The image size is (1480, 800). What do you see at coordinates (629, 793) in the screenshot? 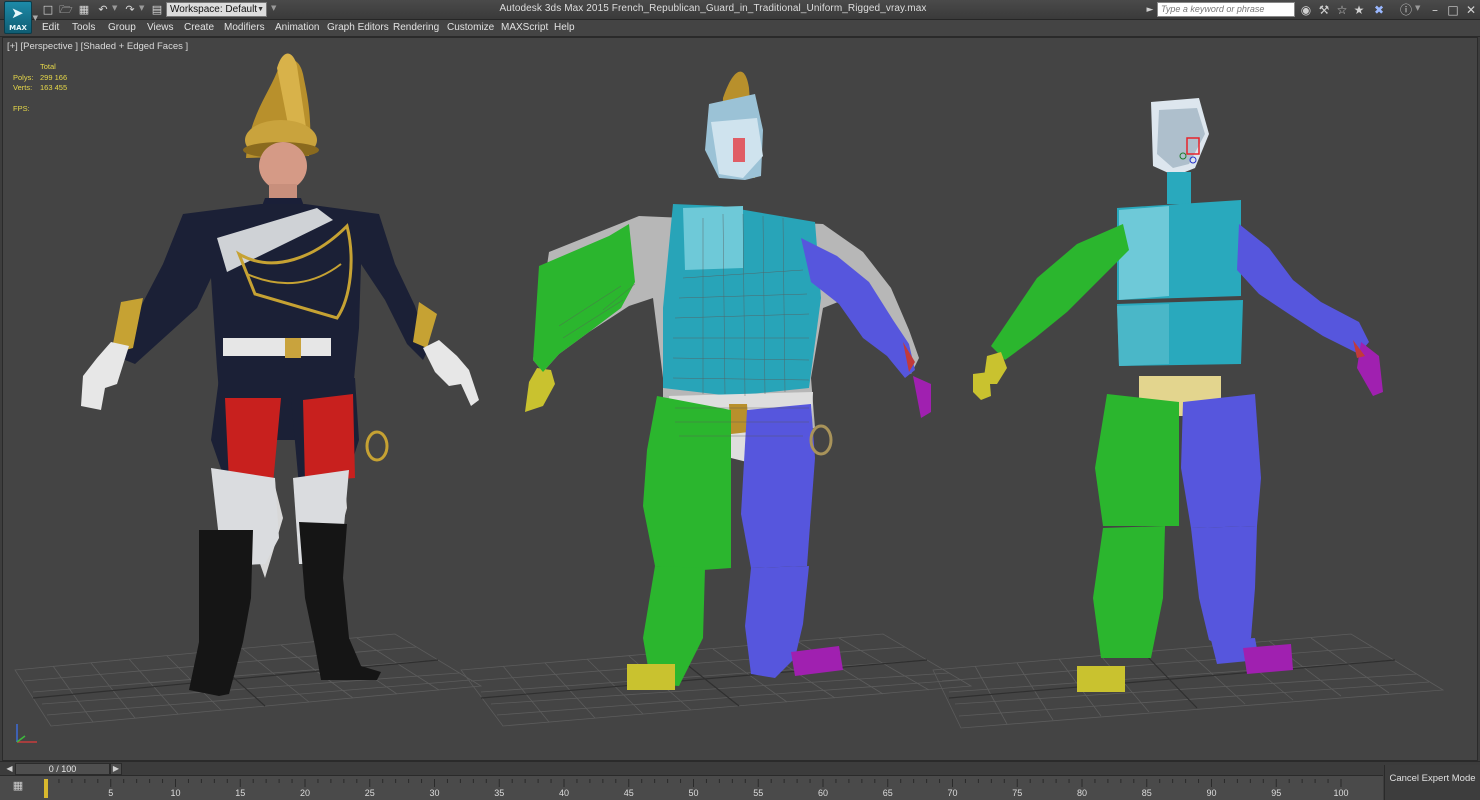
I see `frame-tick-label: 45` at bounding box center [629, 793].